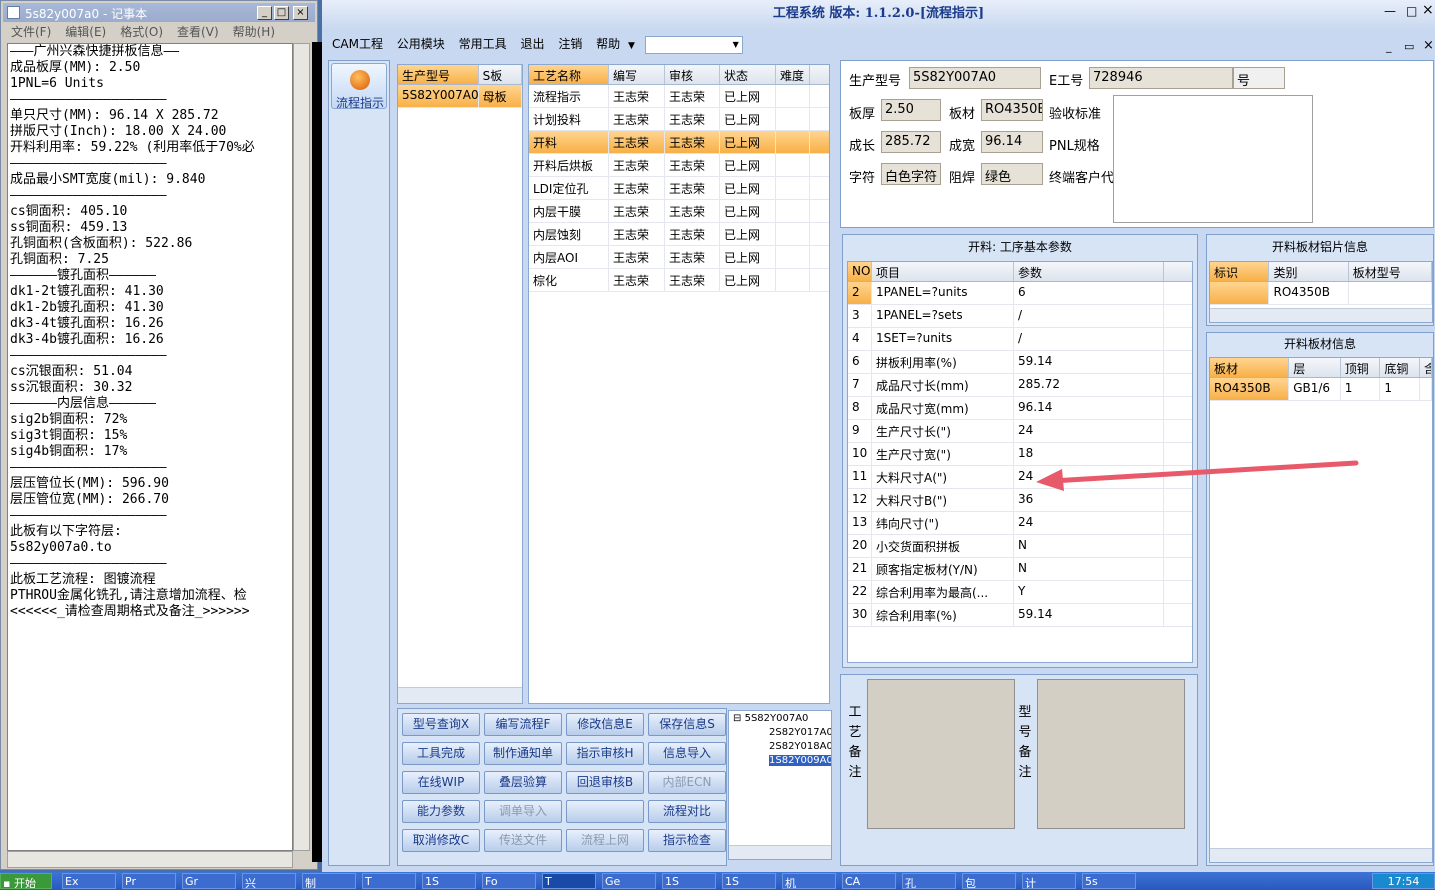 The image size is (1435, 890). What do you see at coordinates (1426, 367) in the screenshot?
I see `col-header-contains: 含` at bounding box center [1426, 367].